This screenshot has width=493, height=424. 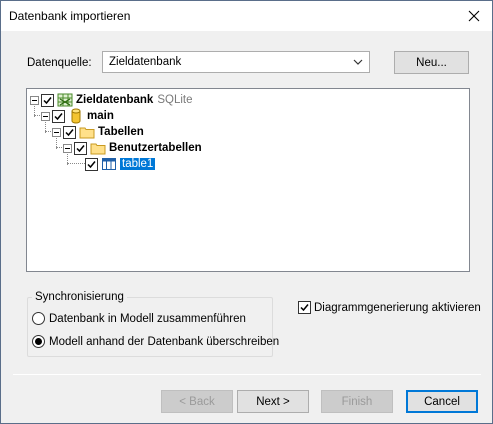 What do you see at coordinates (357, 401) in the screenshot?
I see `finish-button: Finish` at bounding box center [357, 401].